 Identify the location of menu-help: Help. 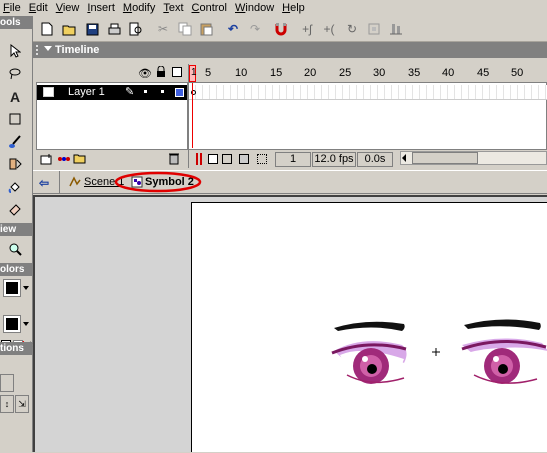
(294, 8).